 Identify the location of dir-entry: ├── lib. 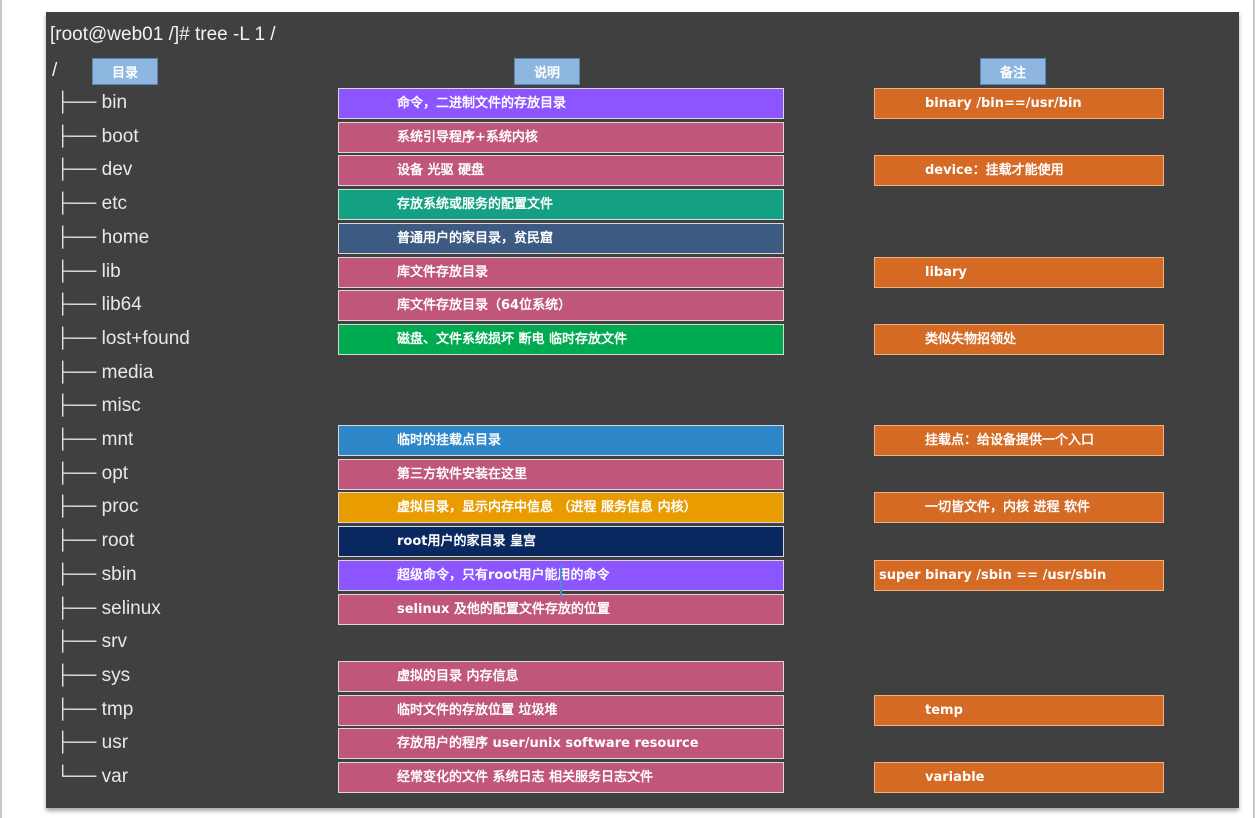
(88, 271).